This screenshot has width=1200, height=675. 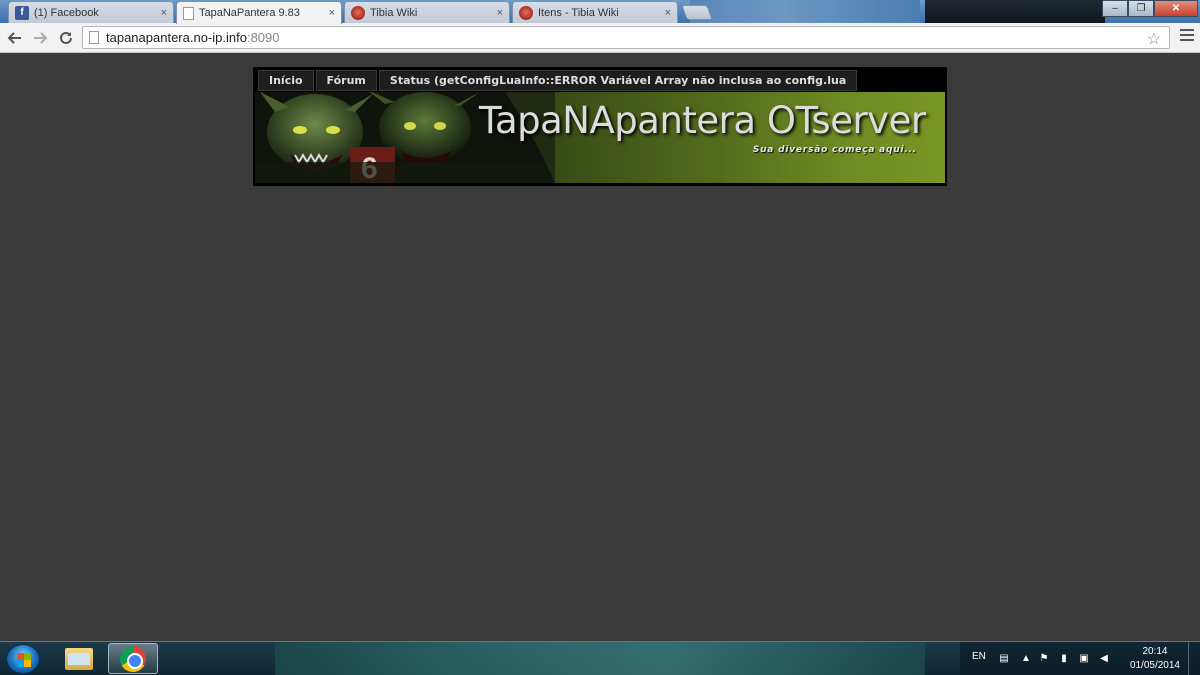 I want to click on volume-icon: ◀, so click(x=1104, y=658).